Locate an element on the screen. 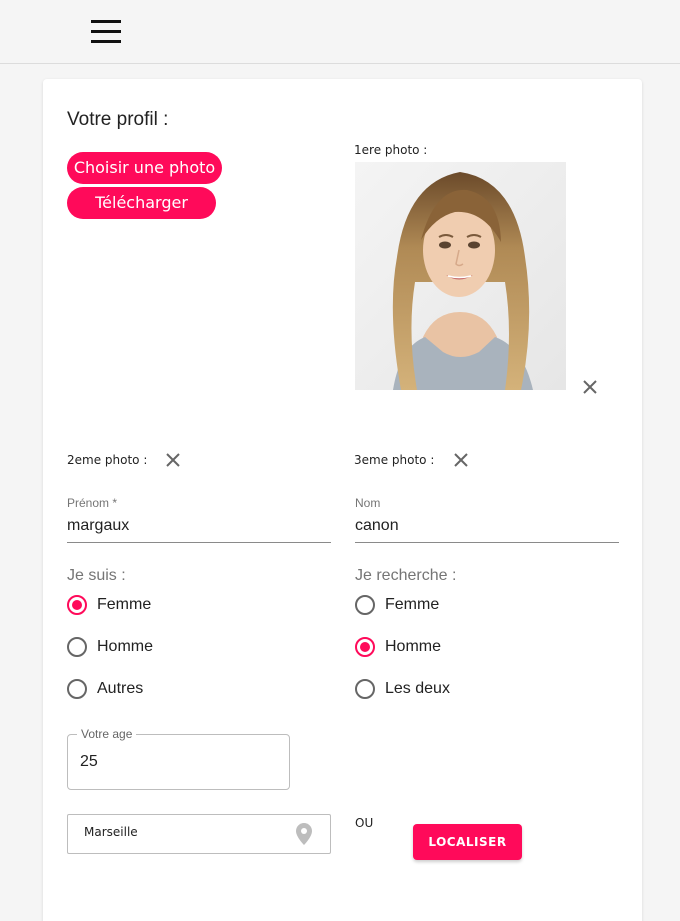 This screenshot has width=680, height=921. remove-photo2-close-icon is located at coordinates (173, 460).